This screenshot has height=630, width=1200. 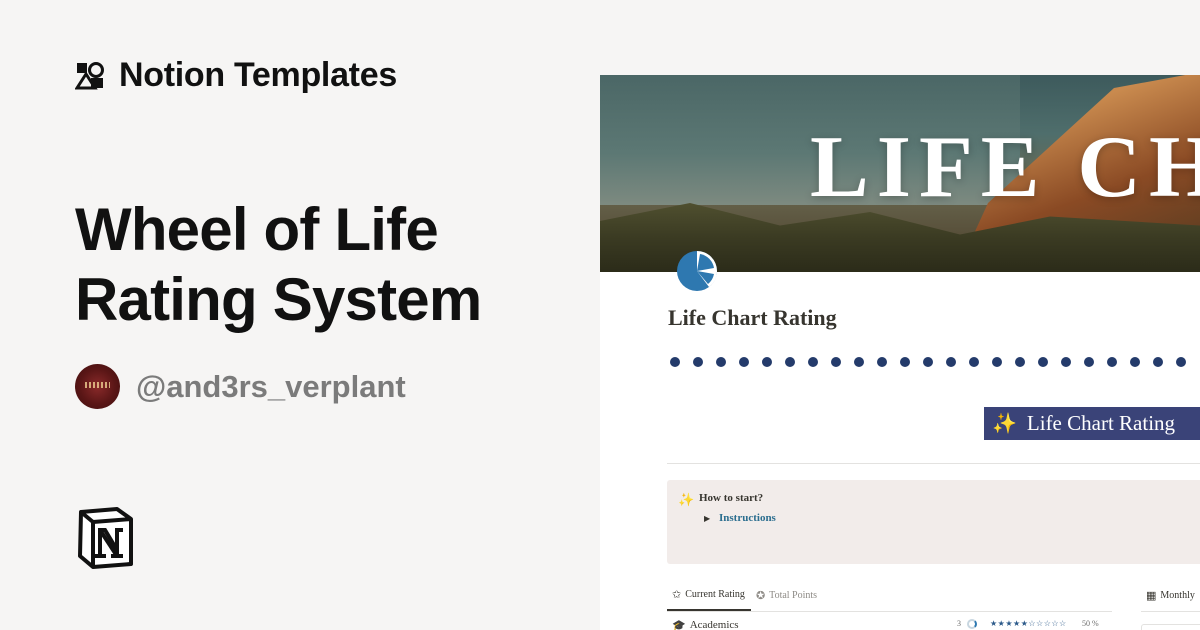 What do you see at coordinates (889, 623) in the screenshot?
I see `table-row: 🎓 Academics 3 ★★★★★☆☆☆☆☆ 50 %` at bounding box center [889, 623].